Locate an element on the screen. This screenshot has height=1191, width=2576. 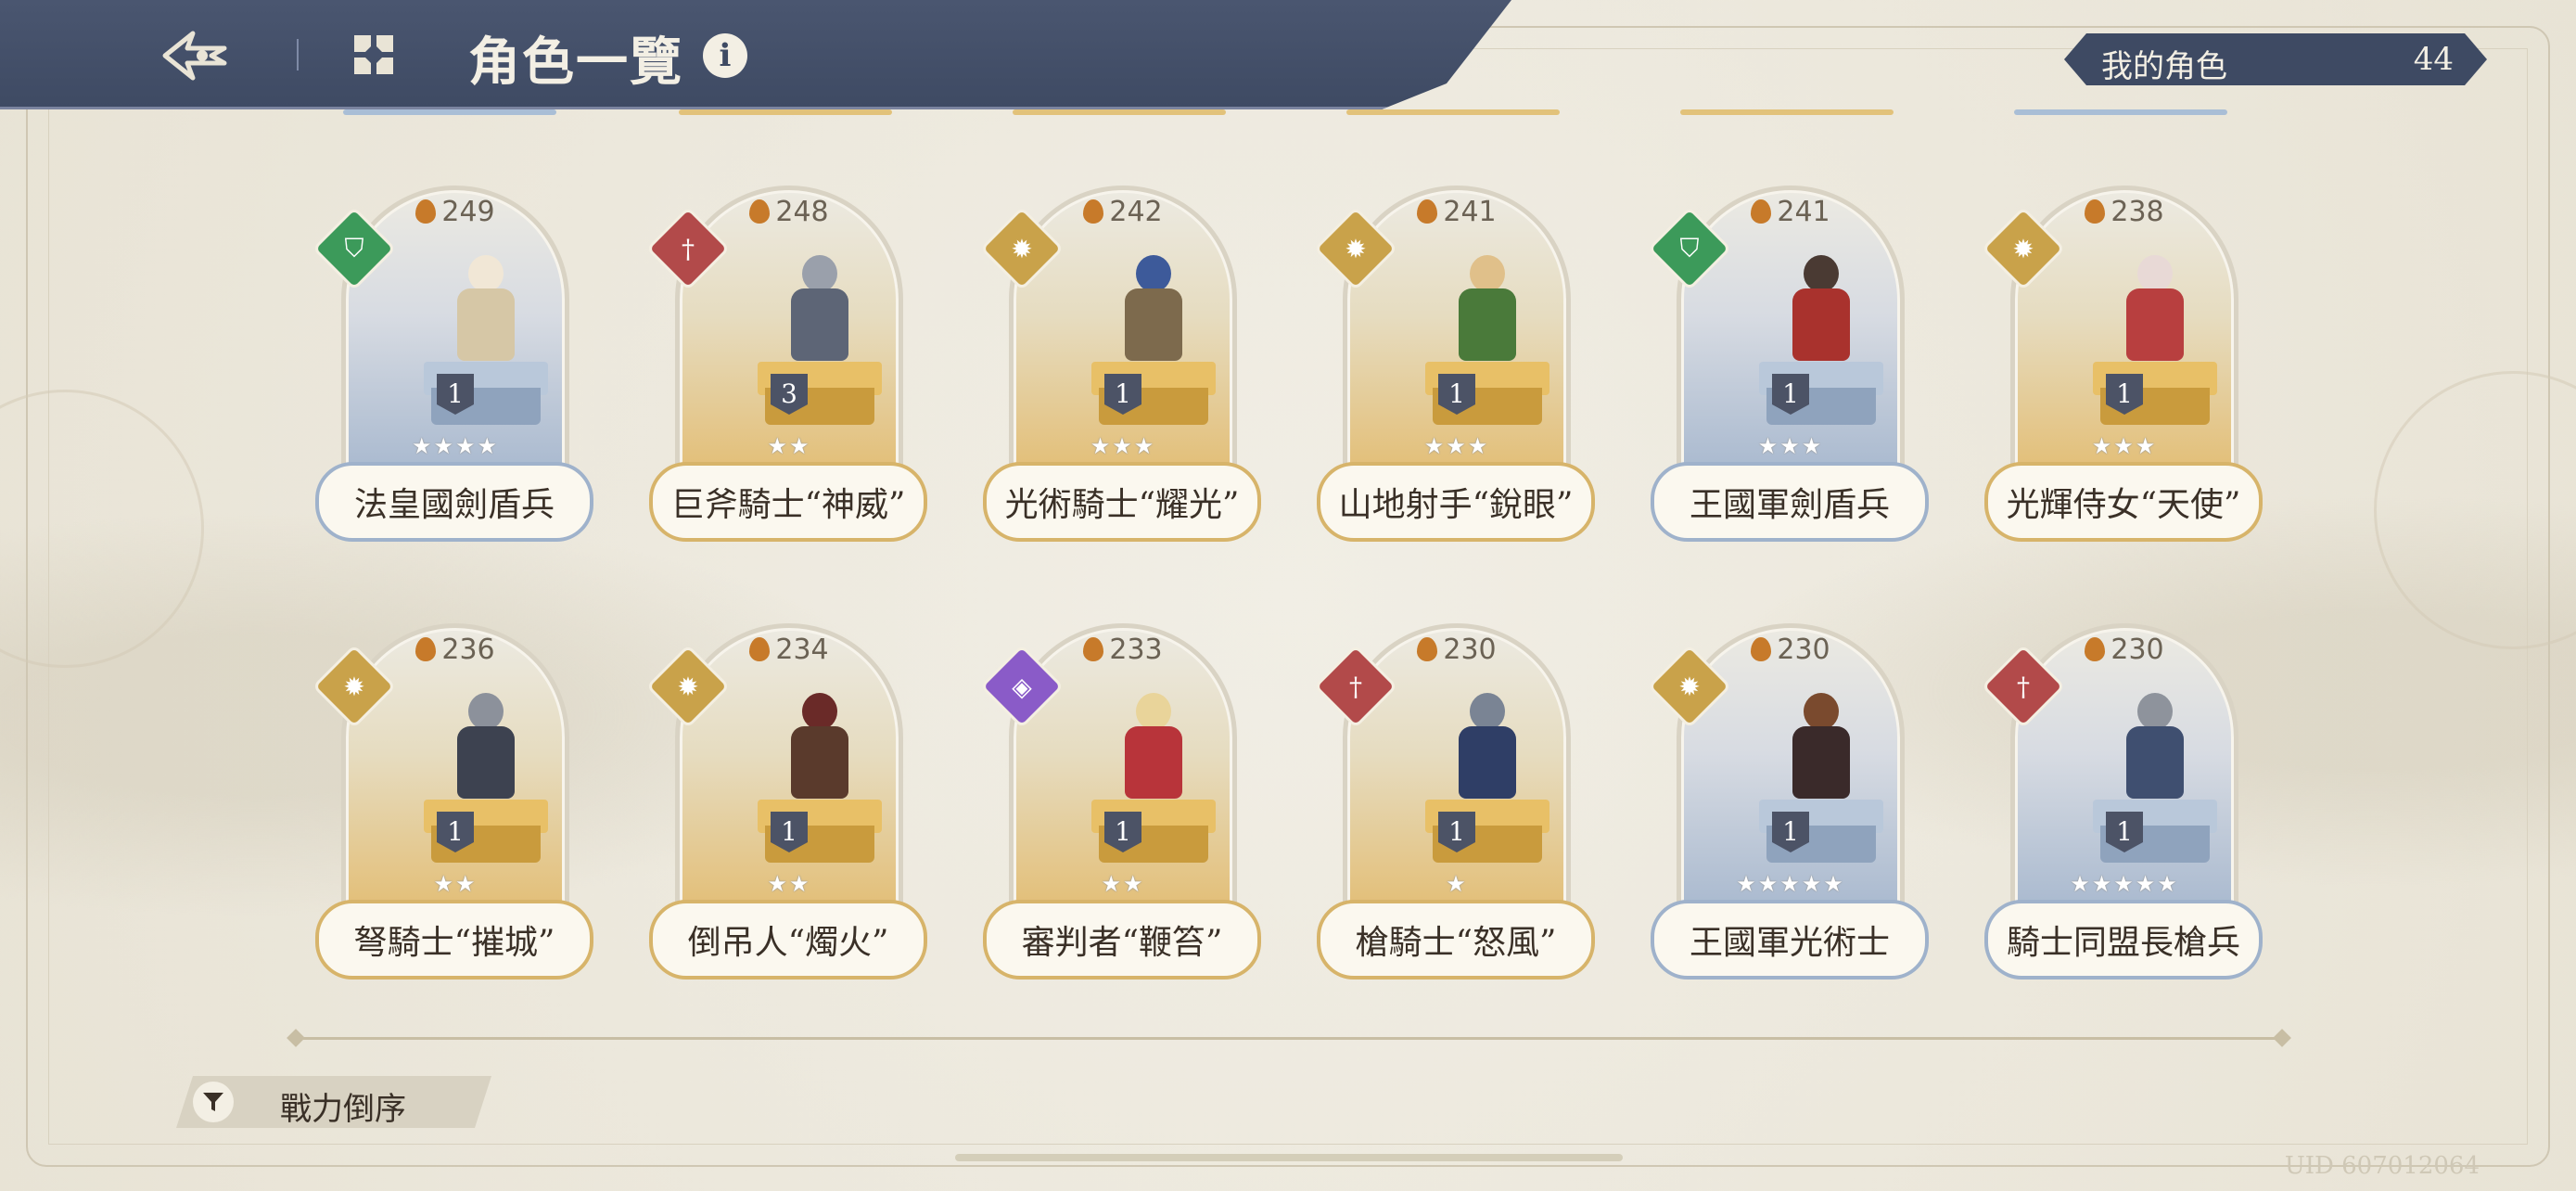
power-number: 234 is located at coordinates (802, 650).